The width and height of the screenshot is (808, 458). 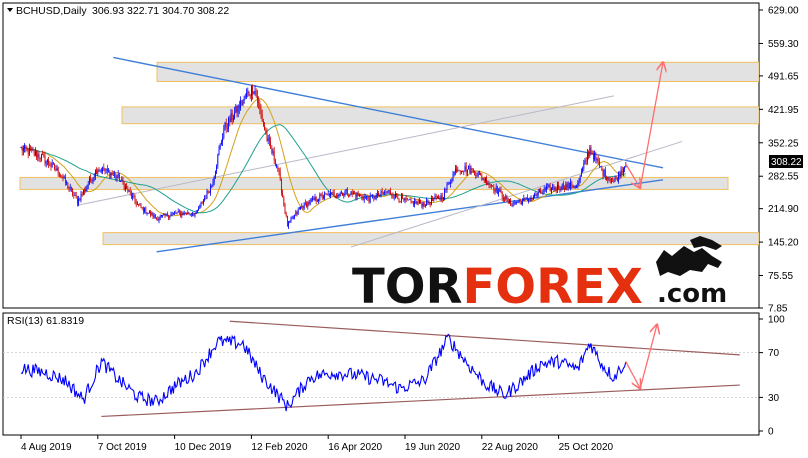 What do you see at coordinates (774, 398) in the screenshot?
I see `rsi-tick-label: 30` at bounding box center [774, 398].